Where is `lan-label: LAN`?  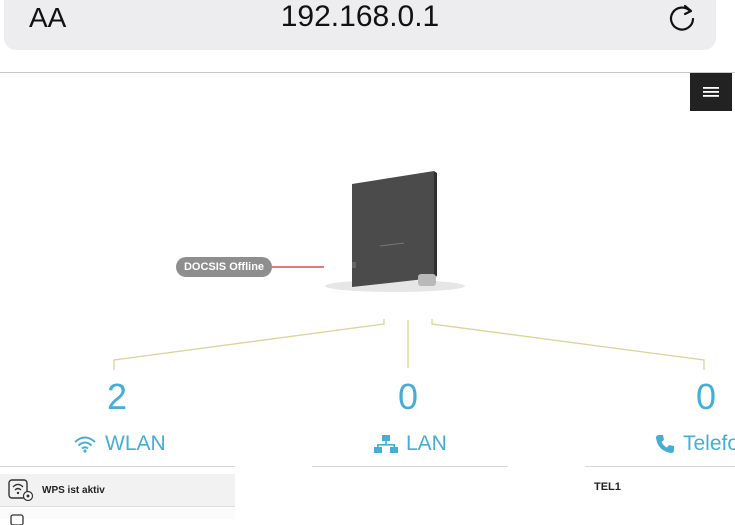
lan-label: LAN is located at coordinates (426, 443).